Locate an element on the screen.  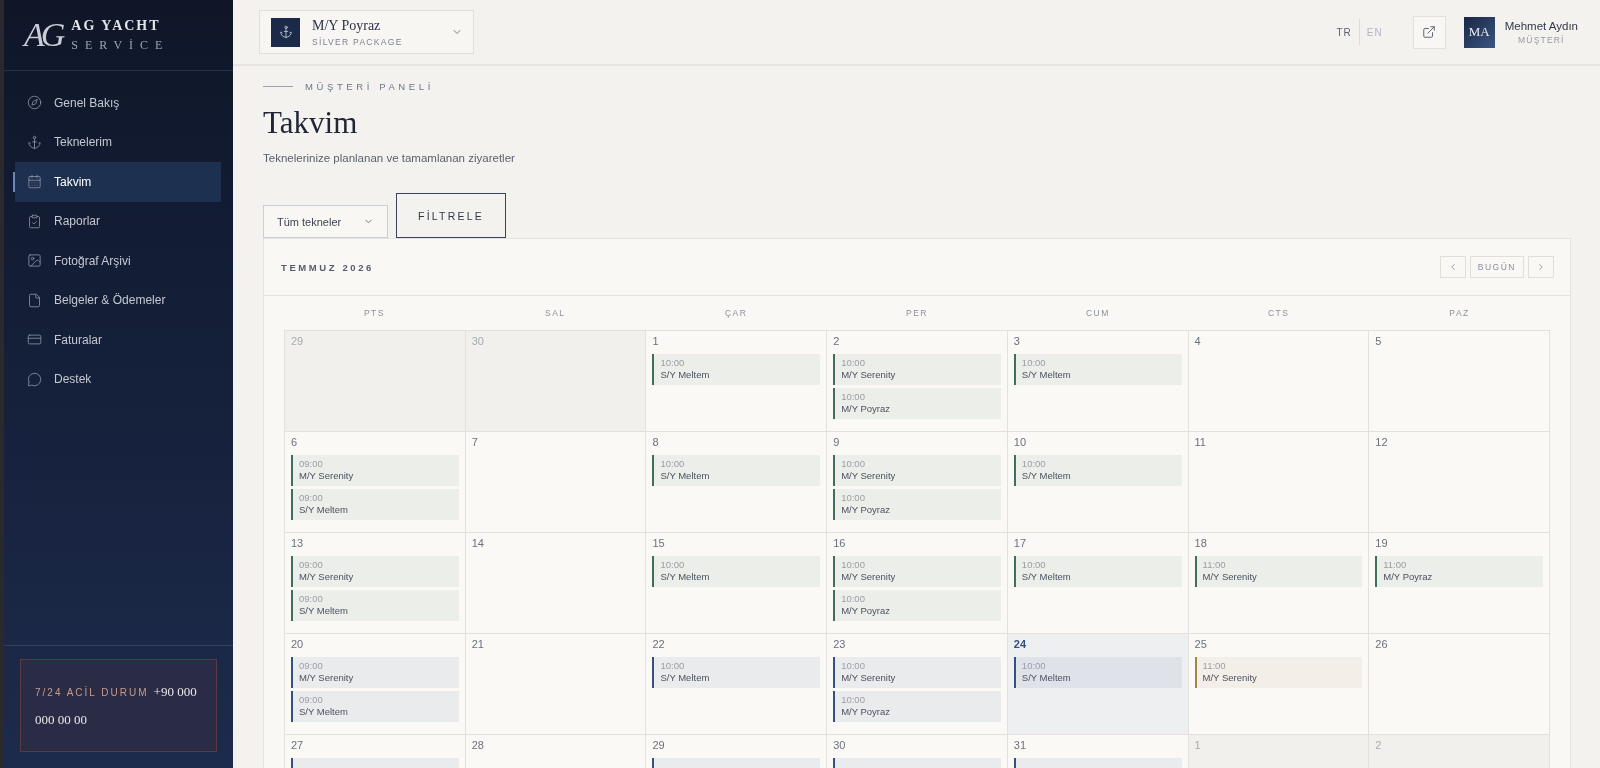
language-option: TR is located at coordinates (1344, 32).